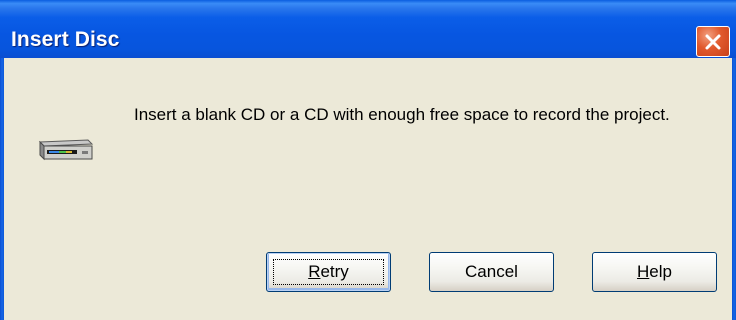  I want to click on dialog-title: Insert Disc, so click(65, 39).